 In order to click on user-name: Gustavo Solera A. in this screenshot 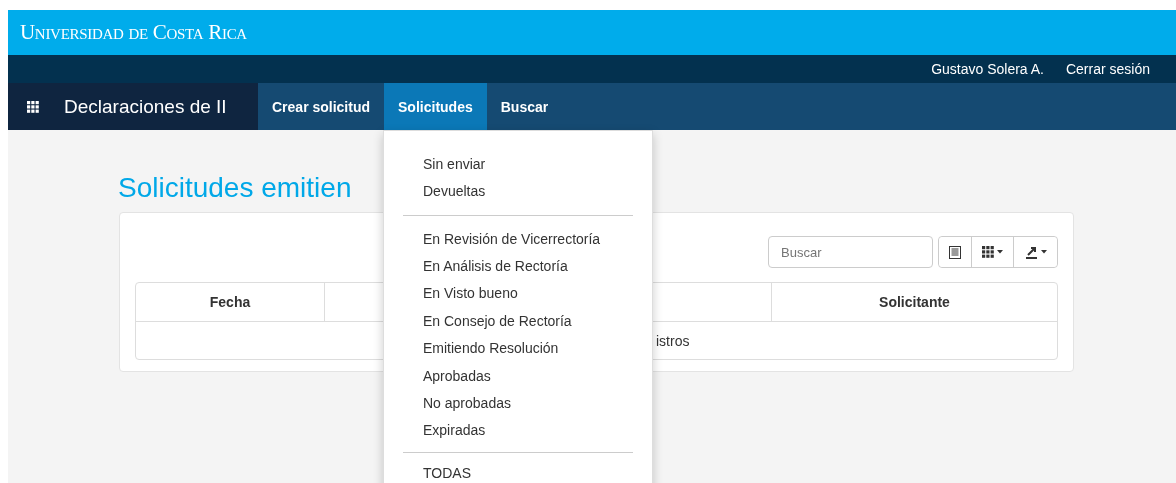, I will do `click(987, 69)`.